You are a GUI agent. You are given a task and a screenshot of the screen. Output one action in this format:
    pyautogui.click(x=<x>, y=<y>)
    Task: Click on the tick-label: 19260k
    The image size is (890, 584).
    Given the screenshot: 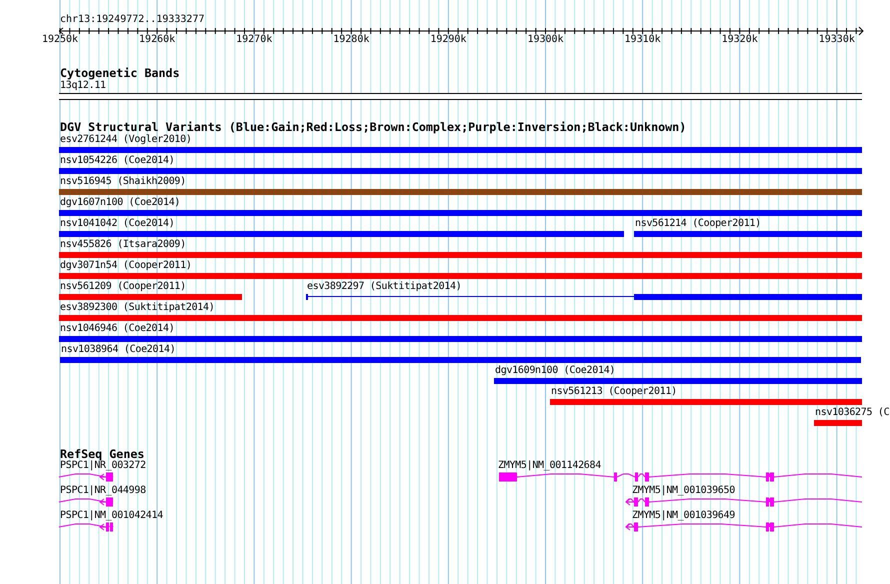 What is the action you would take?
    pyautogui.click(x=157, y=40)
    